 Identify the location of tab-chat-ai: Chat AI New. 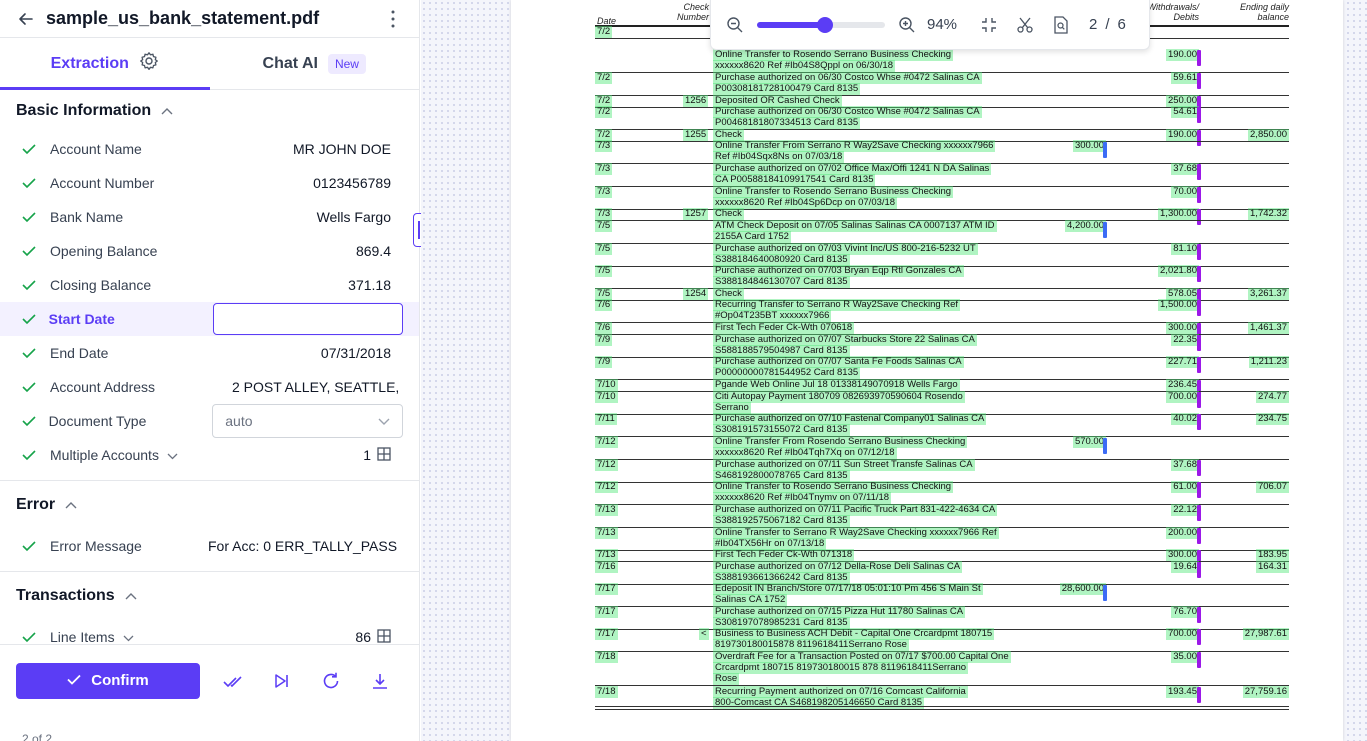
(315, 63).